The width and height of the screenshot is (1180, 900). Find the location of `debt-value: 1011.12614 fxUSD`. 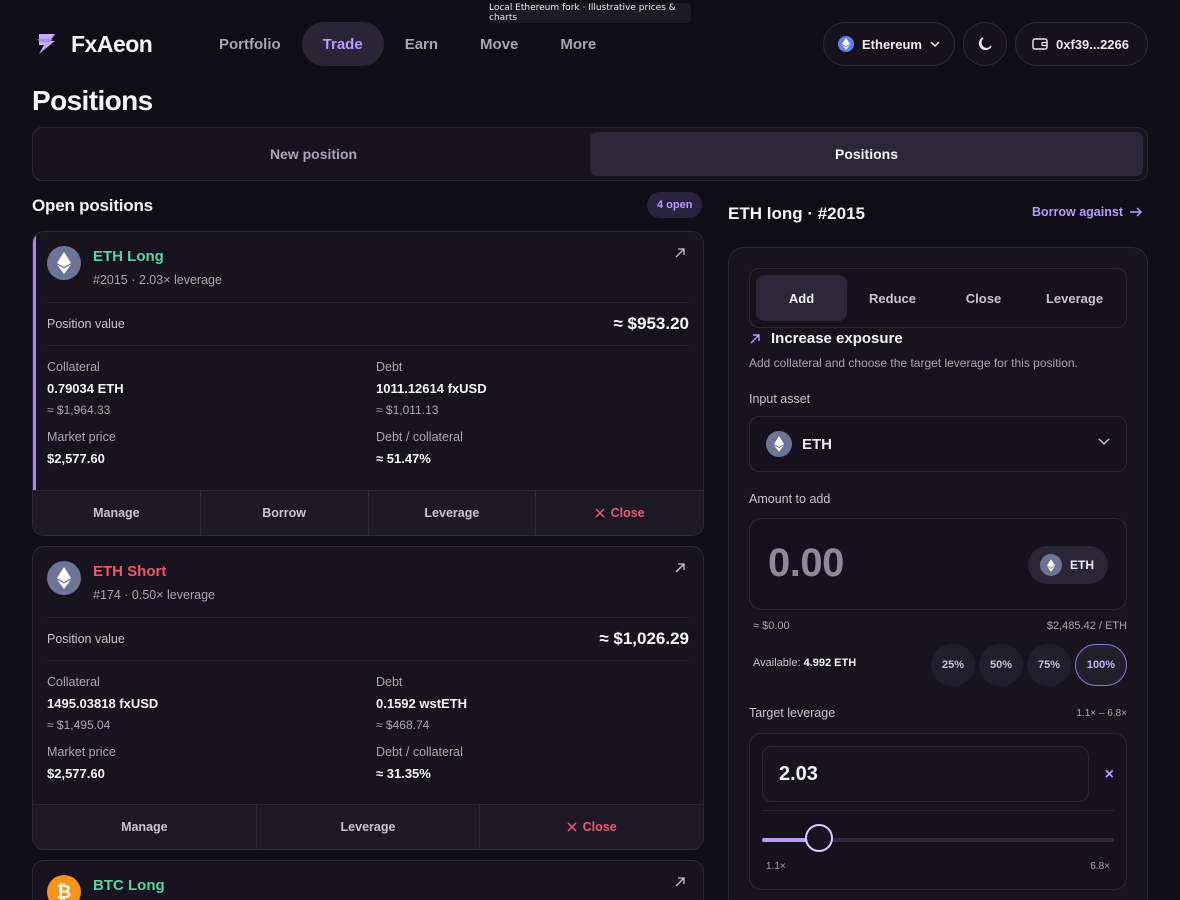

debt-value: 1011.12614 fxUSD is located at coordinates (431, 388).